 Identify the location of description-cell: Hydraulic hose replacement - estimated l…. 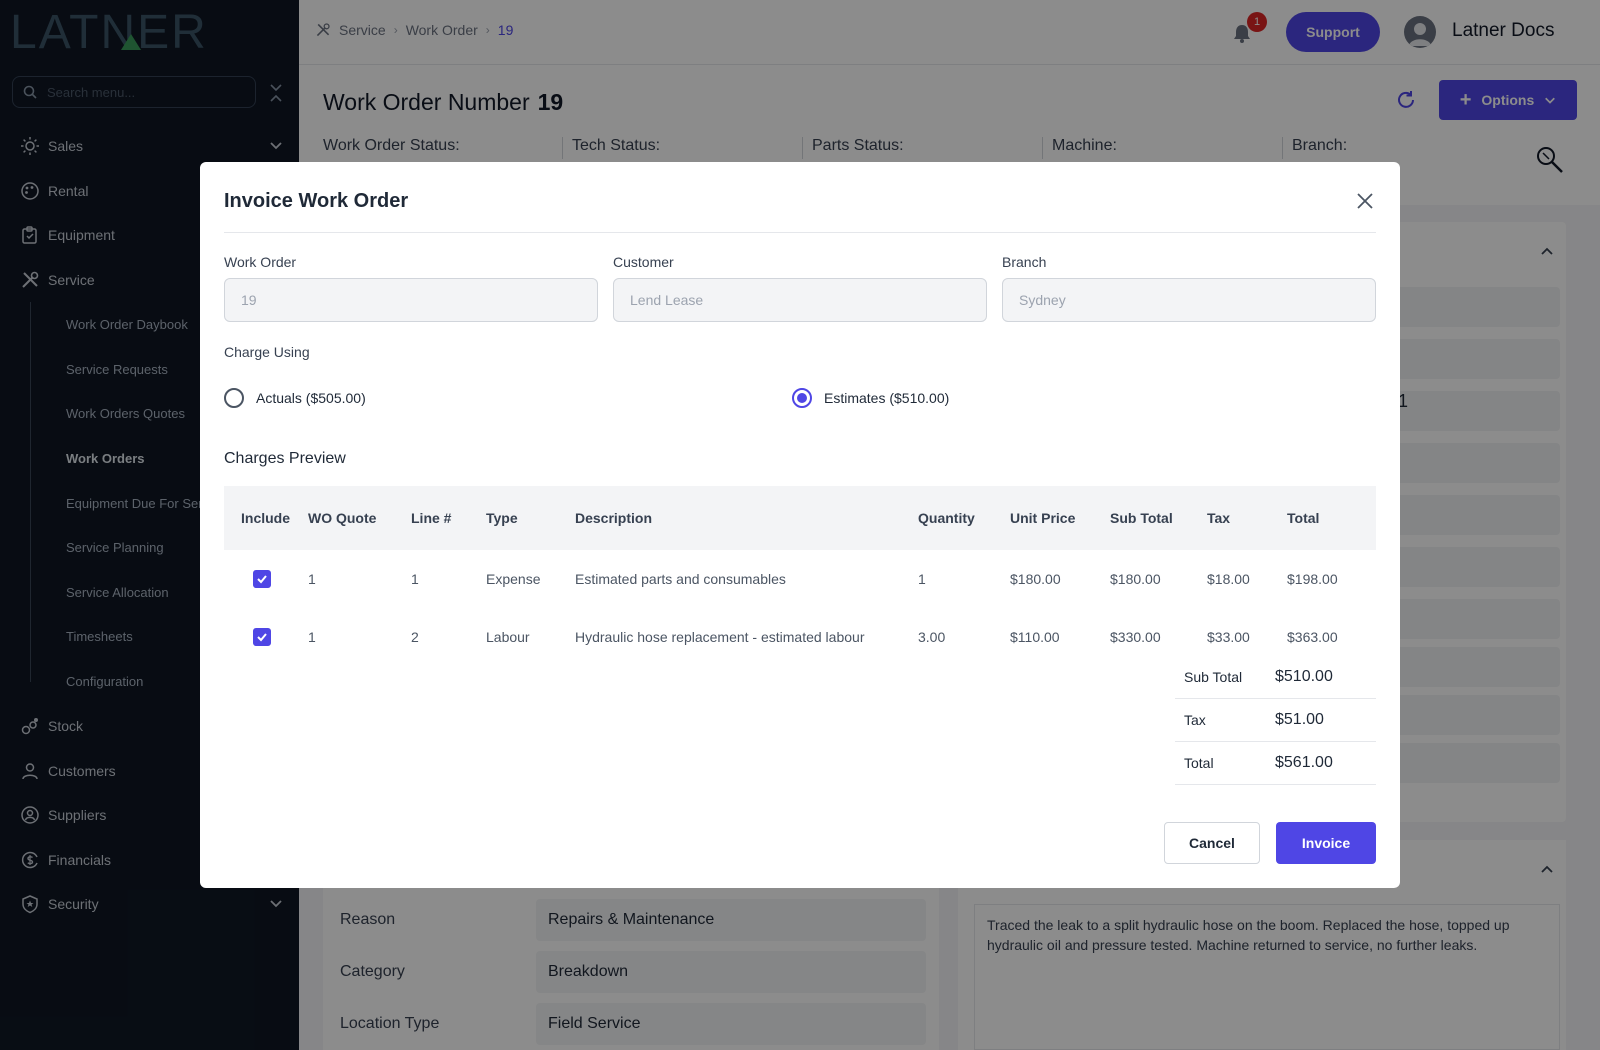
(720, 637).